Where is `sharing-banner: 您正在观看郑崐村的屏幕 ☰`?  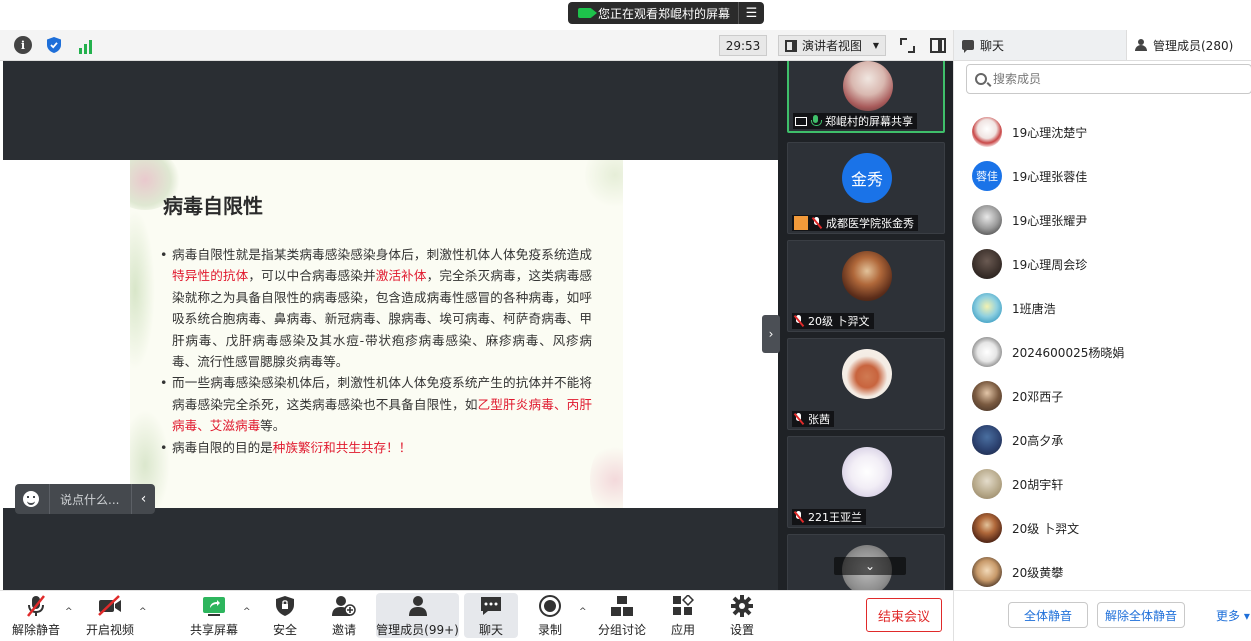
sharing-banner: 您正在观看郑崐村的屏幕 ☰ is located at coordinates (666, 13).